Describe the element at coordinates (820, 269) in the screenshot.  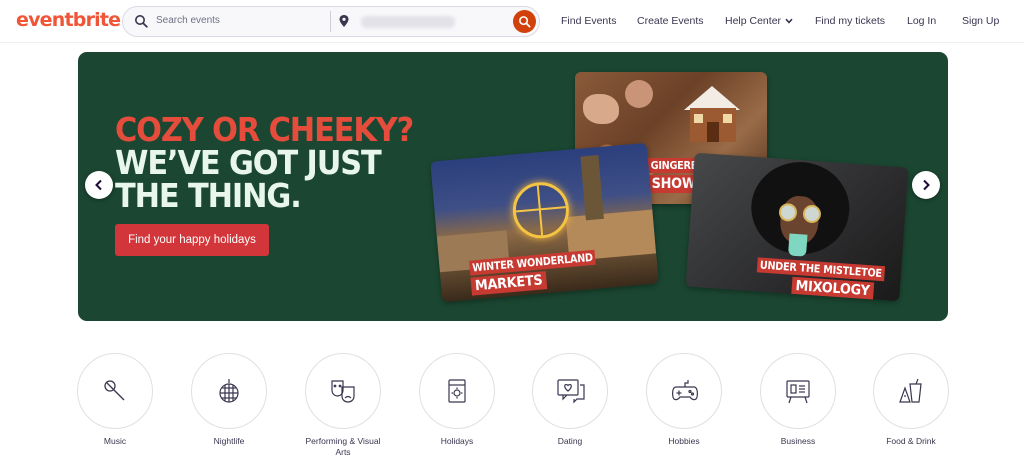
I see `caption-top: UNDER THE MISTLETOE` at that location.